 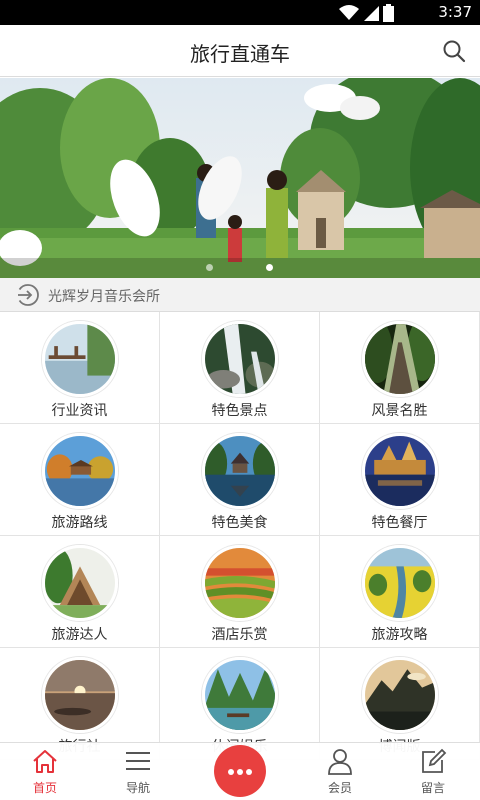 I want to click on wifi-icon, so click(x=349, y=12).